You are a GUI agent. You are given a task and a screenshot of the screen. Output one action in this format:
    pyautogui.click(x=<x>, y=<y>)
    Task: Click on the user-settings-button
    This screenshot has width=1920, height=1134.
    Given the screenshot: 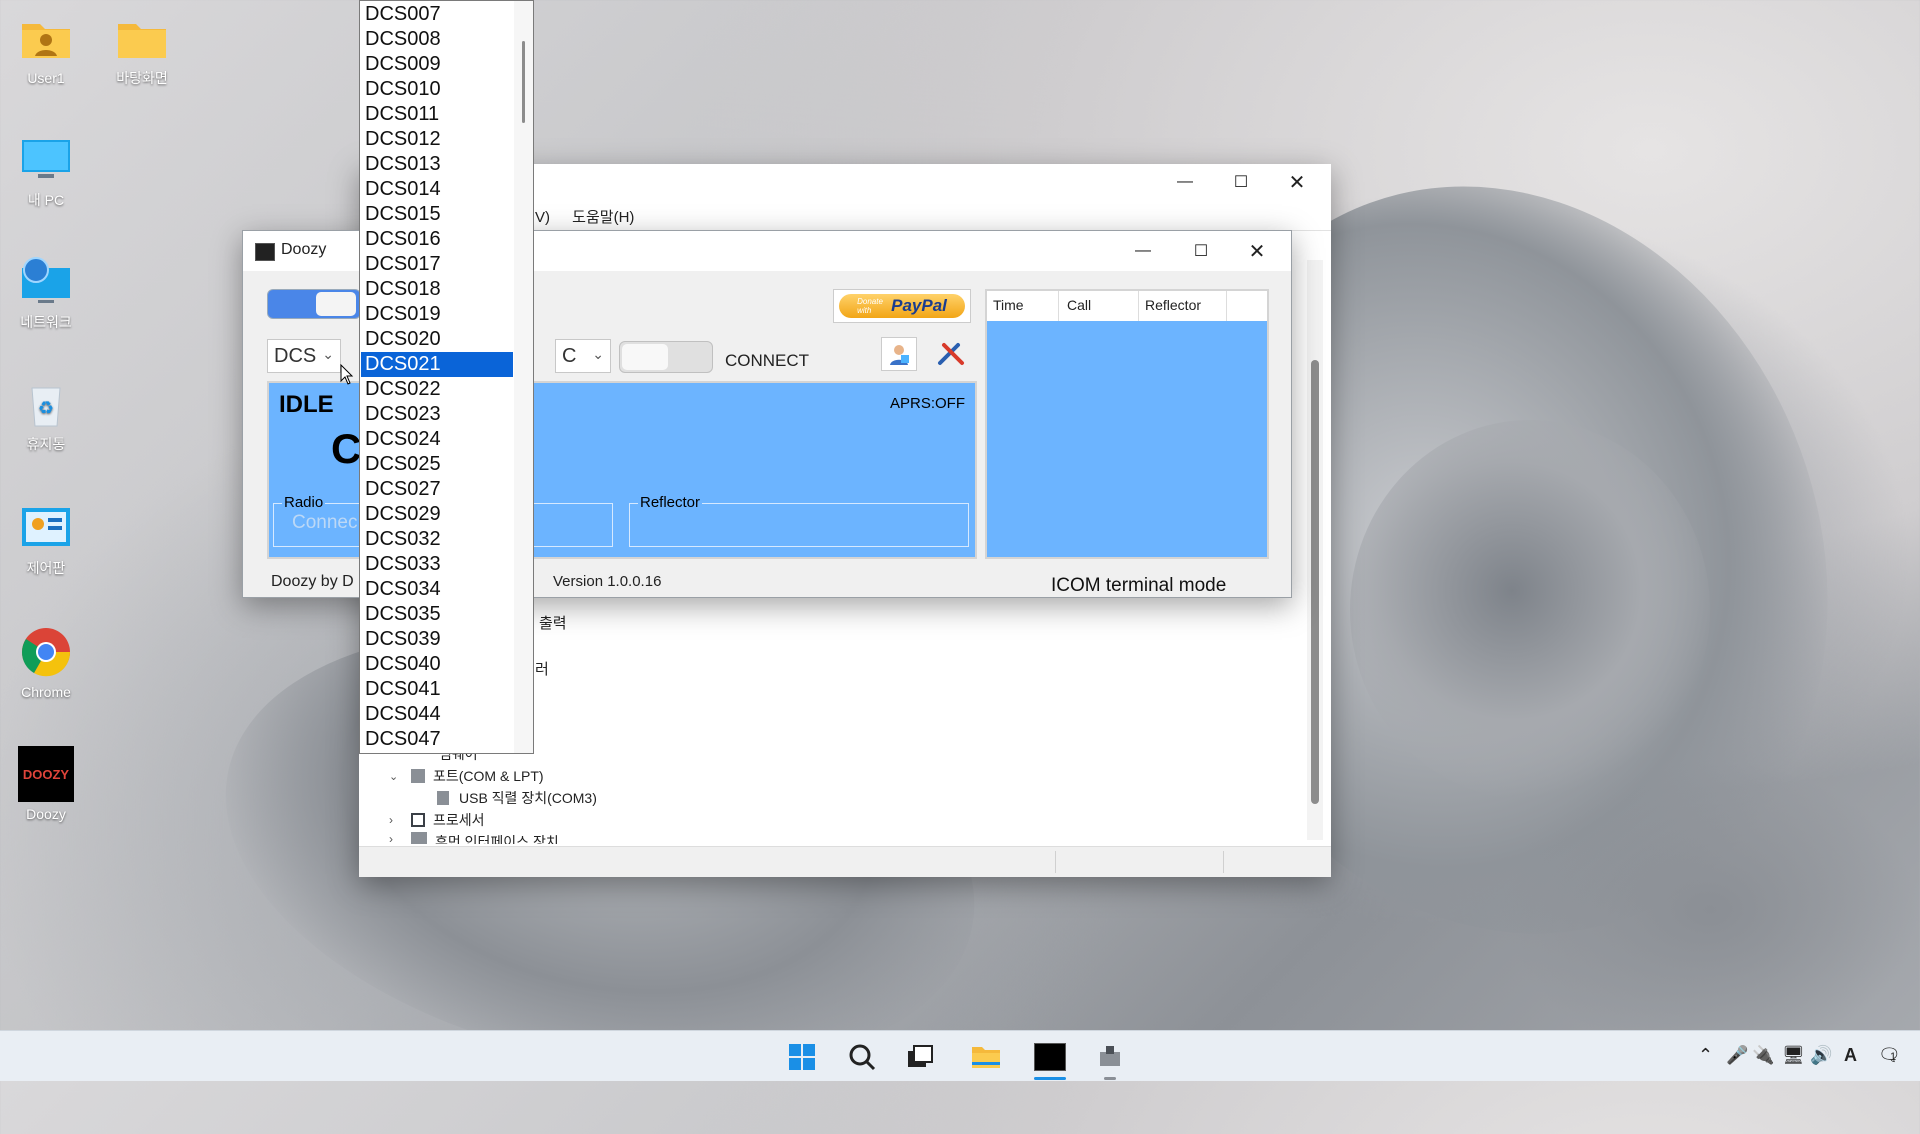 What is the action you would take?
    pyautogui.click(x=899, y=354)
    